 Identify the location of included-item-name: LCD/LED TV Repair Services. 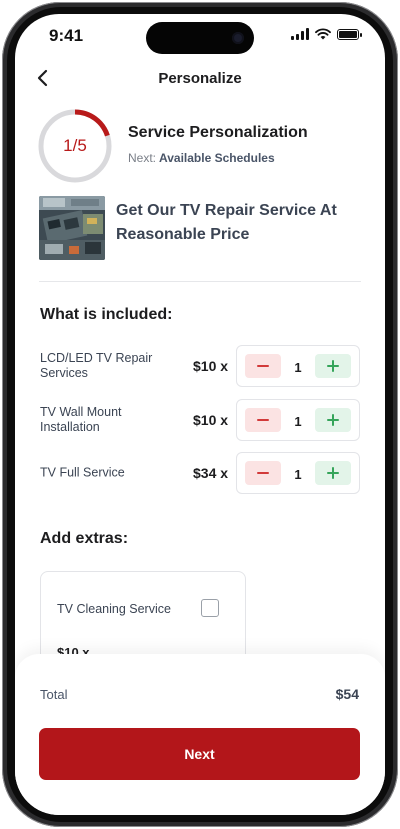
(96, 365).